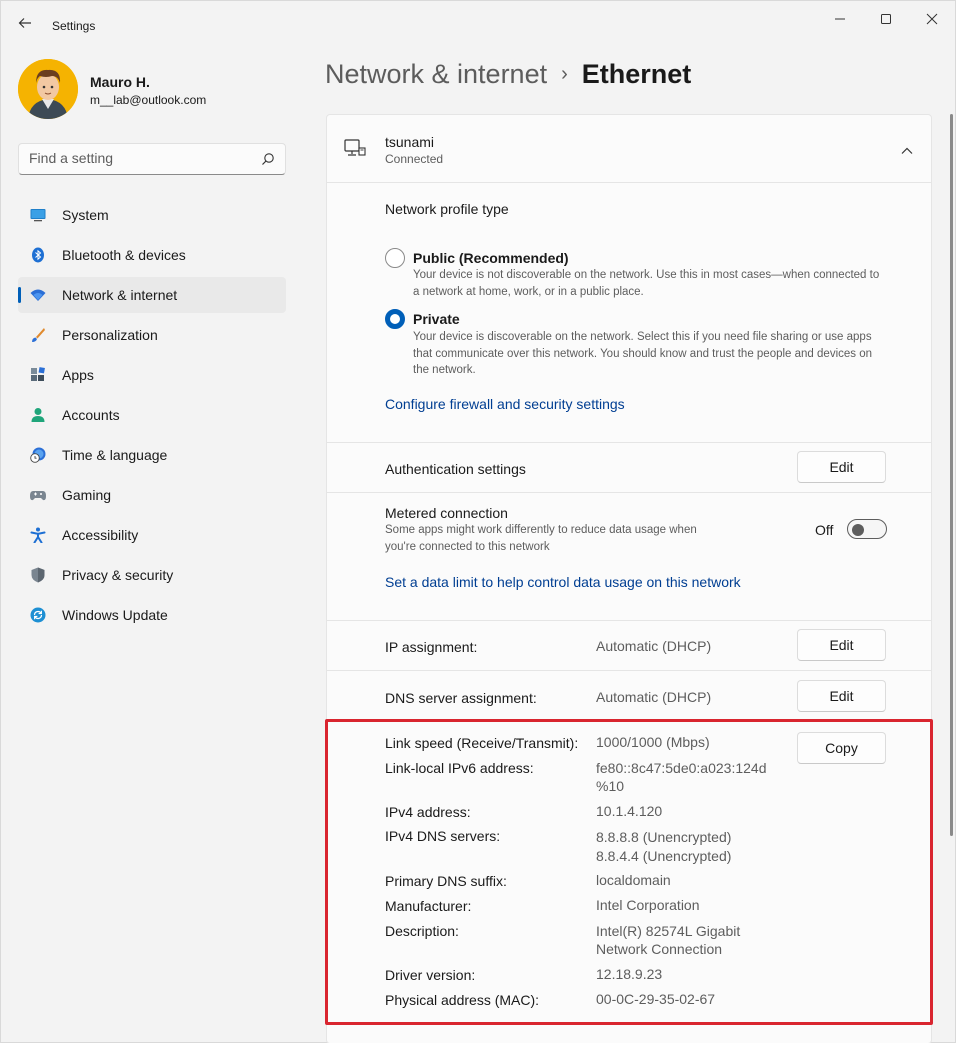 Image resolution: width=956 pixels, height=1043 pixels. Describe the element at coordinates (38, 535) in the screenshot. I see `accessibility-icon` at that location.